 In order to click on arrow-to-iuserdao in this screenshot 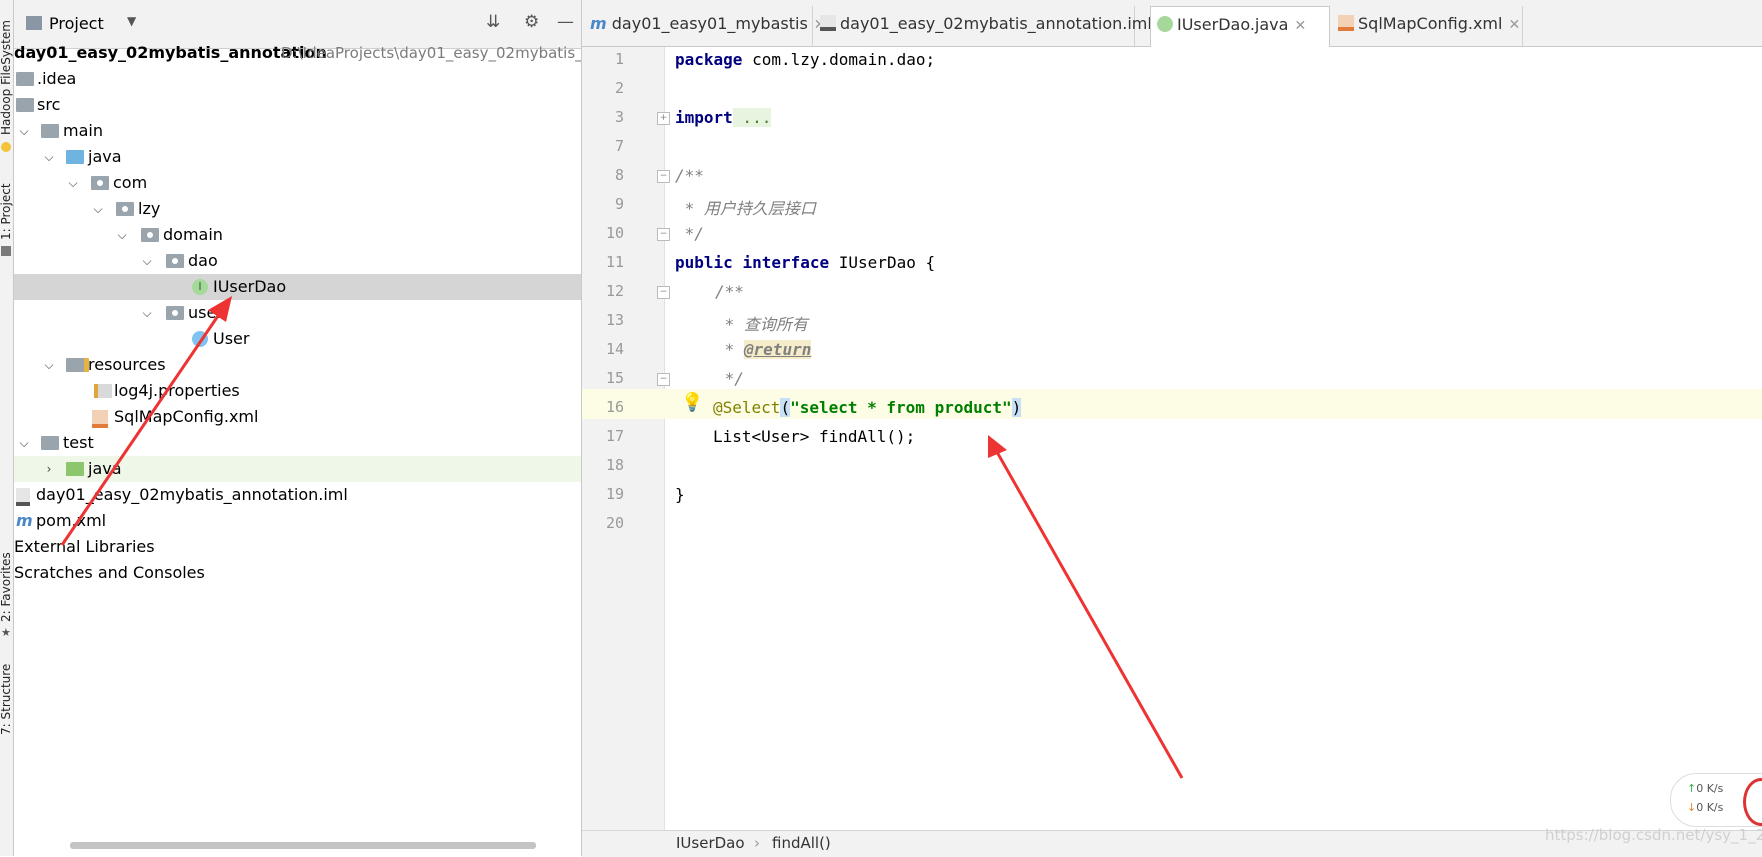, I will do `click(142, 427)`.